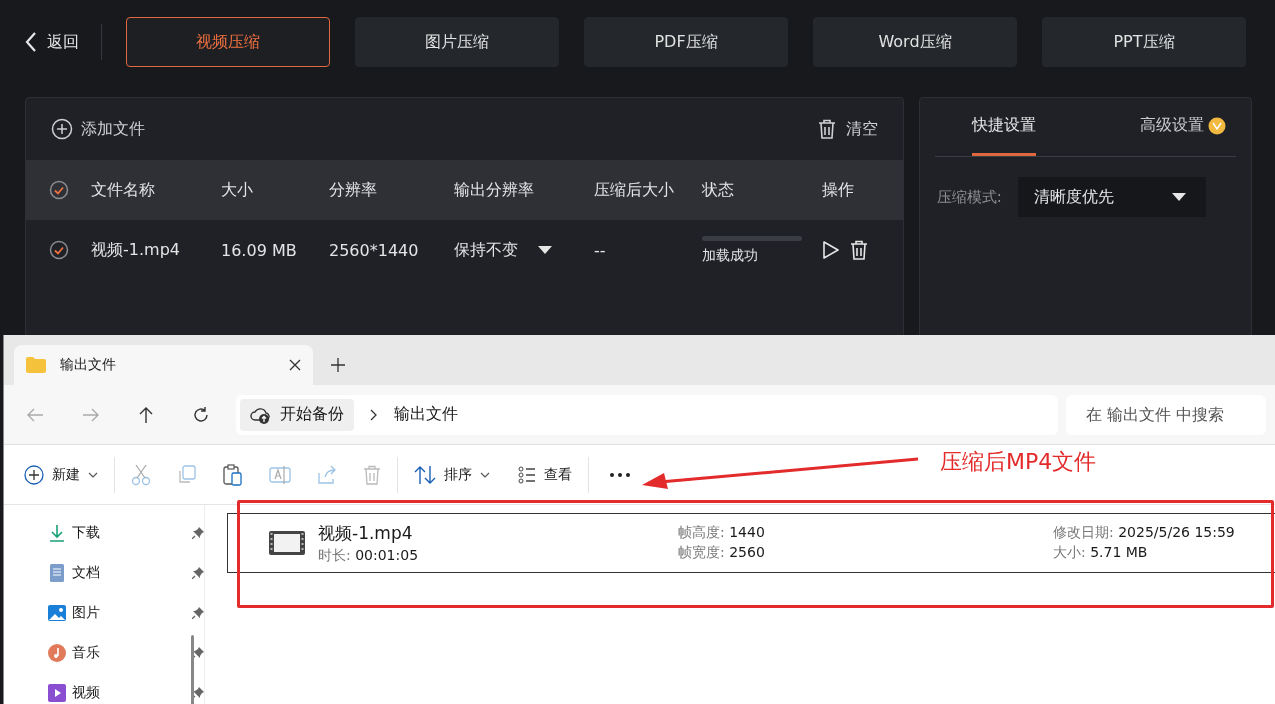 This screenshot has width=1275, height=704. Describe the element at coordinates (52, 42) in the screenshot. I see `back-button: 返回` at that location.